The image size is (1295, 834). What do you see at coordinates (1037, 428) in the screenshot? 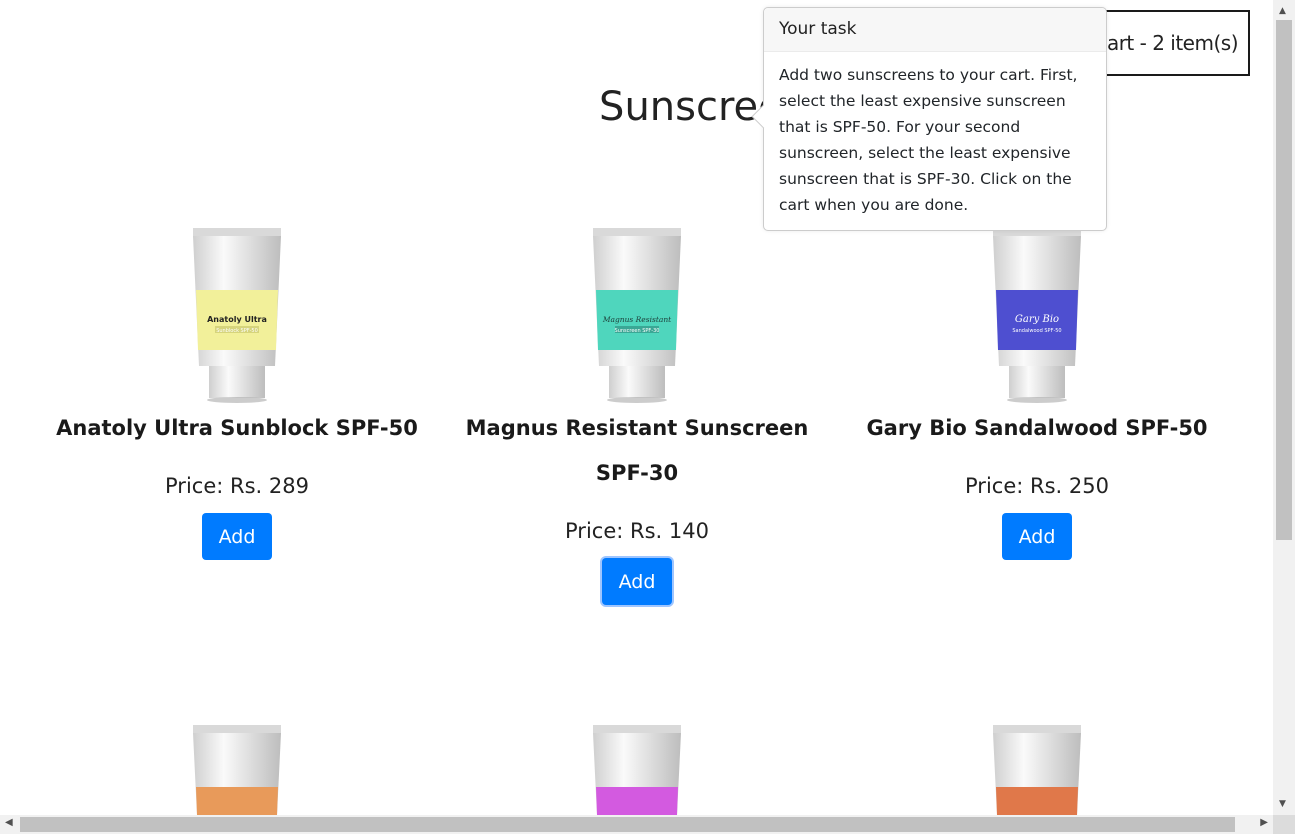
I see `product-name: Gary Bio Sandalwood SPF-50` at bounding box center [1037, 428].